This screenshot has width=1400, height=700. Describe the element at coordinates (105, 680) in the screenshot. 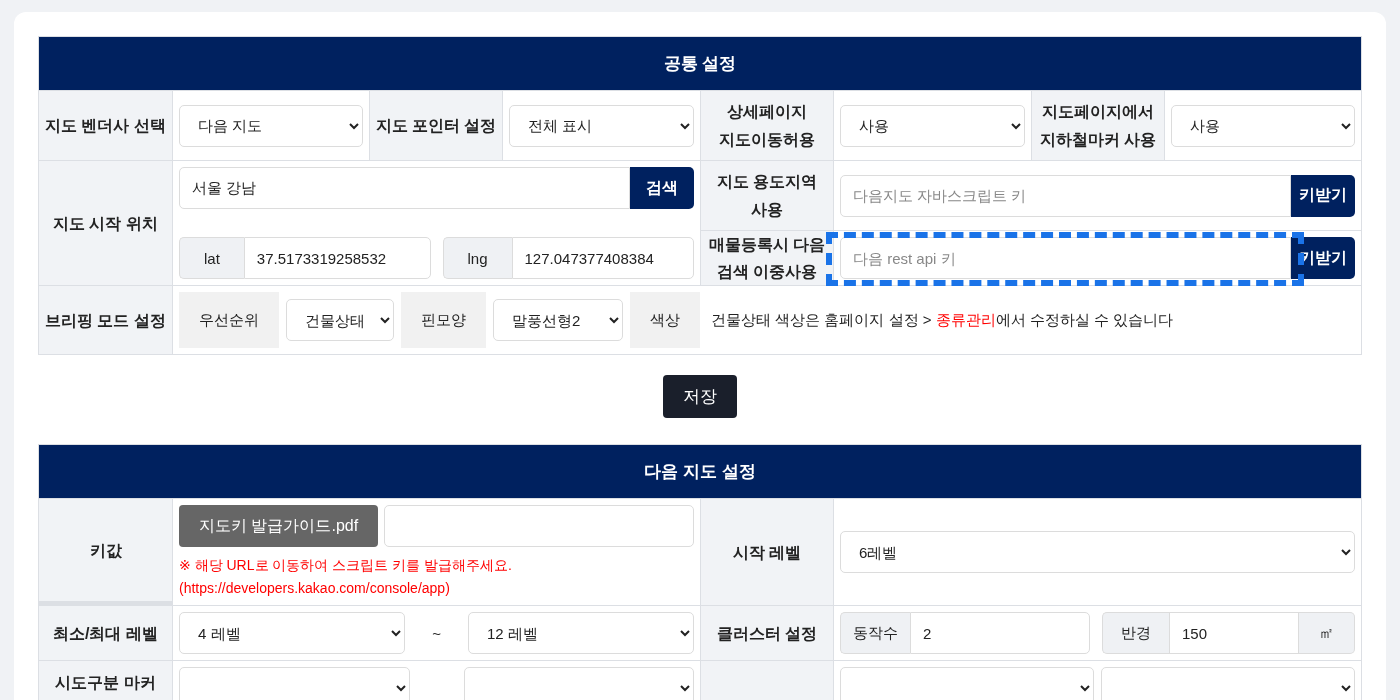

I see `field-label: 시도구분 마커` at that location.